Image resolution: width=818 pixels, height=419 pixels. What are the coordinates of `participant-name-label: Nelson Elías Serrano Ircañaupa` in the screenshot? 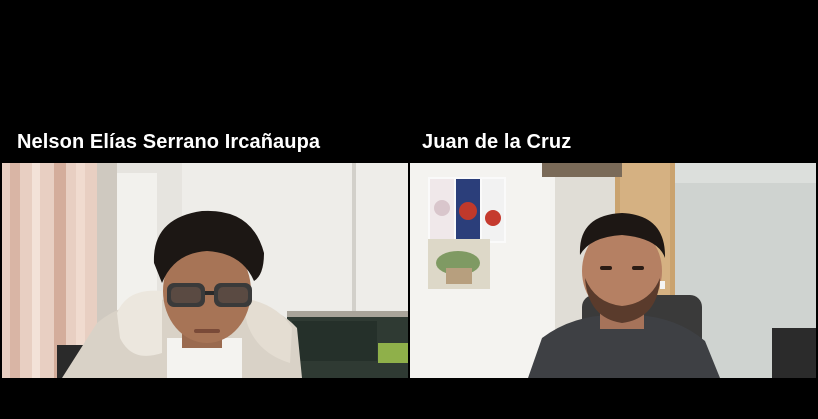 It's located at (169, 142).